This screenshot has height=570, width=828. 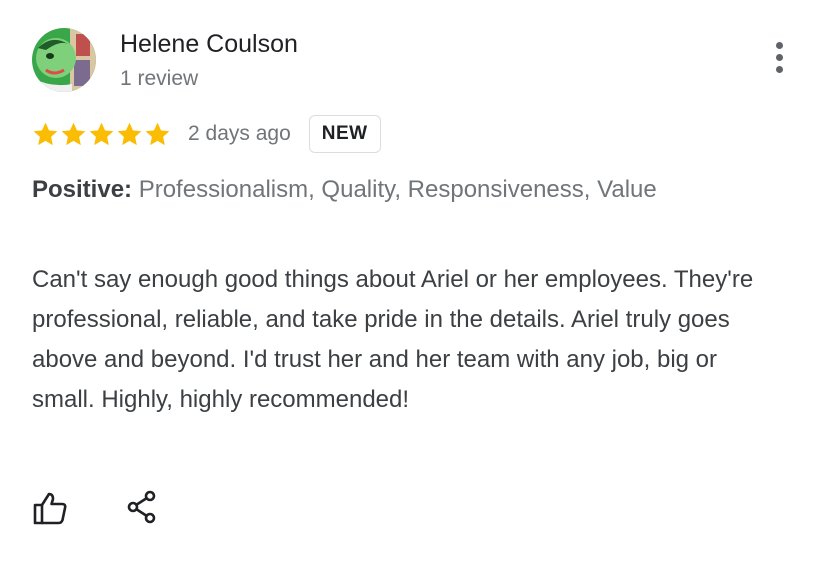 What do you see at coordinates (159, 79) in the screenshot?
I see `review-count: 1 review` at bounding box center [159, 79].